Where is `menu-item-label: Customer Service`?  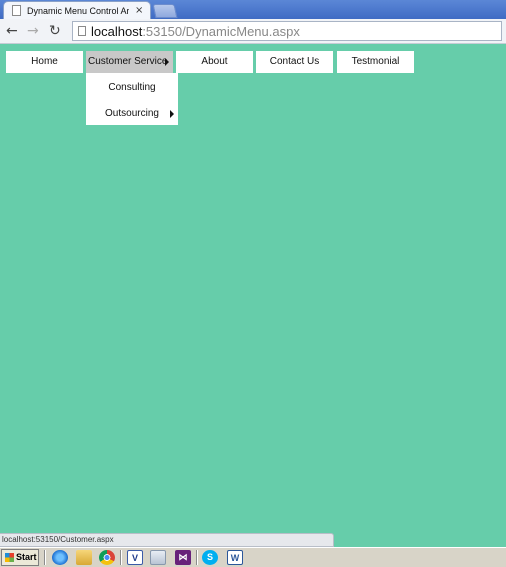 menu-item-label: Customer Service is located at coordinates (128, 61).